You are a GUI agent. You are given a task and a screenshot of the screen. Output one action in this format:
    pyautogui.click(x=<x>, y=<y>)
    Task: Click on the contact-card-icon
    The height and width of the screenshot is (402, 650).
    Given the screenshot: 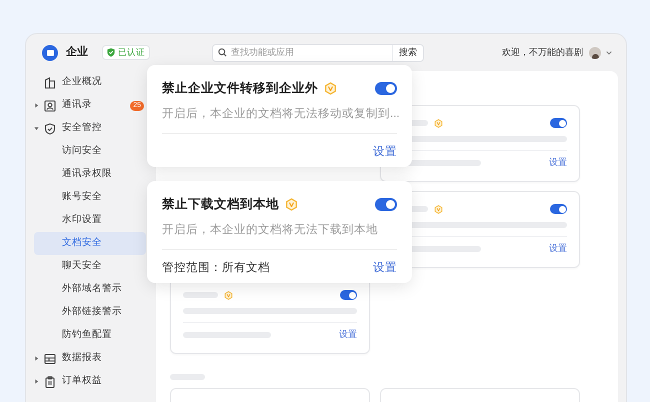 What is the action you would take?
    pyautogui.click(x=50, y=106)
    